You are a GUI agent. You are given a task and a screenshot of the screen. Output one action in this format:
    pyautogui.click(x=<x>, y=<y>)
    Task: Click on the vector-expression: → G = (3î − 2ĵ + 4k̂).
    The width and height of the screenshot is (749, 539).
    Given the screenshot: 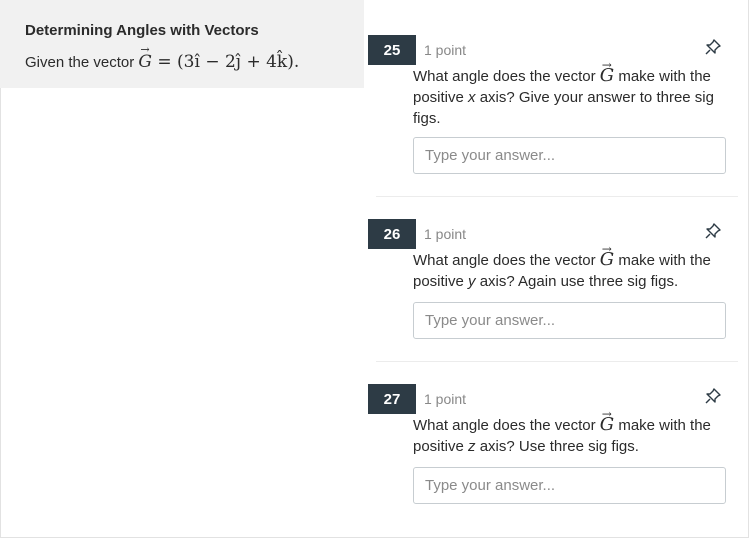 What is the action you would take?
    pyautogui.click(x=219, y=57)
    